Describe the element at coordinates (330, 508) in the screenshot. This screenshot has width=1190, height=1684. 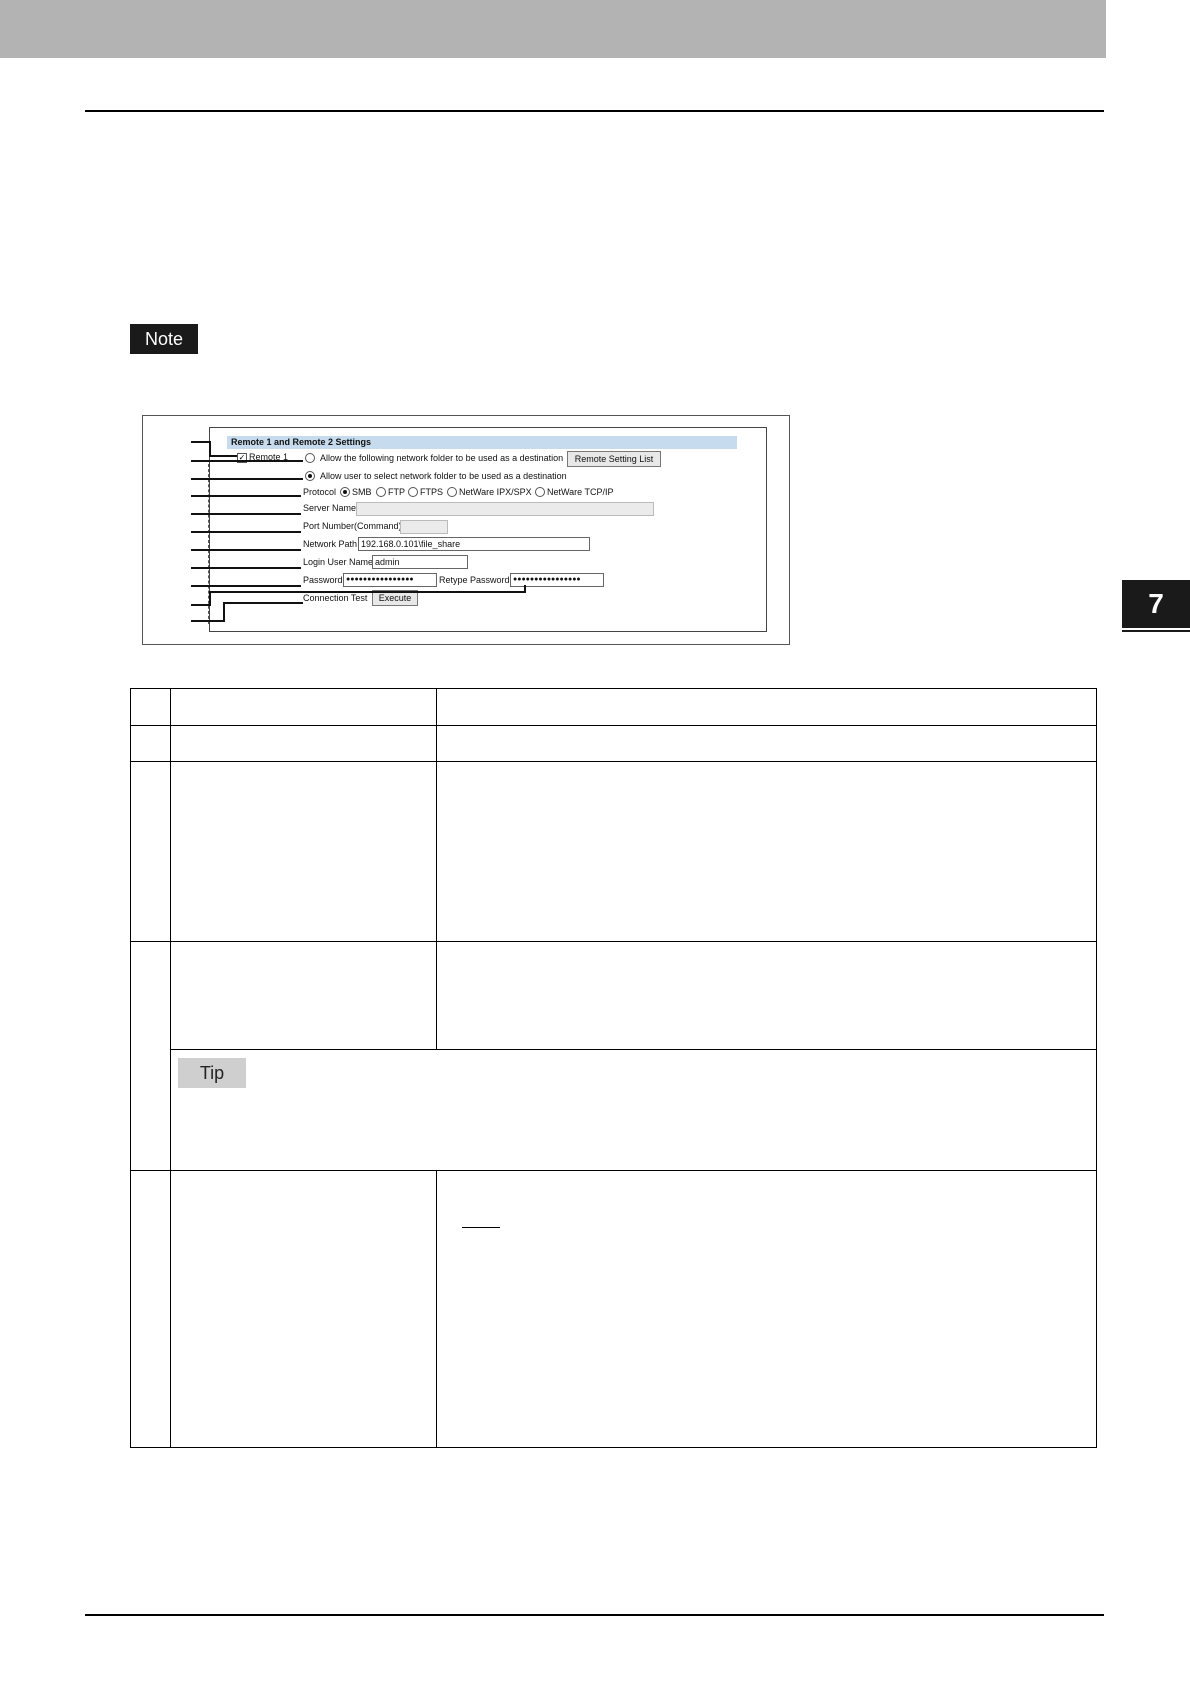
I see `server-name-label: Server Name` at that location.